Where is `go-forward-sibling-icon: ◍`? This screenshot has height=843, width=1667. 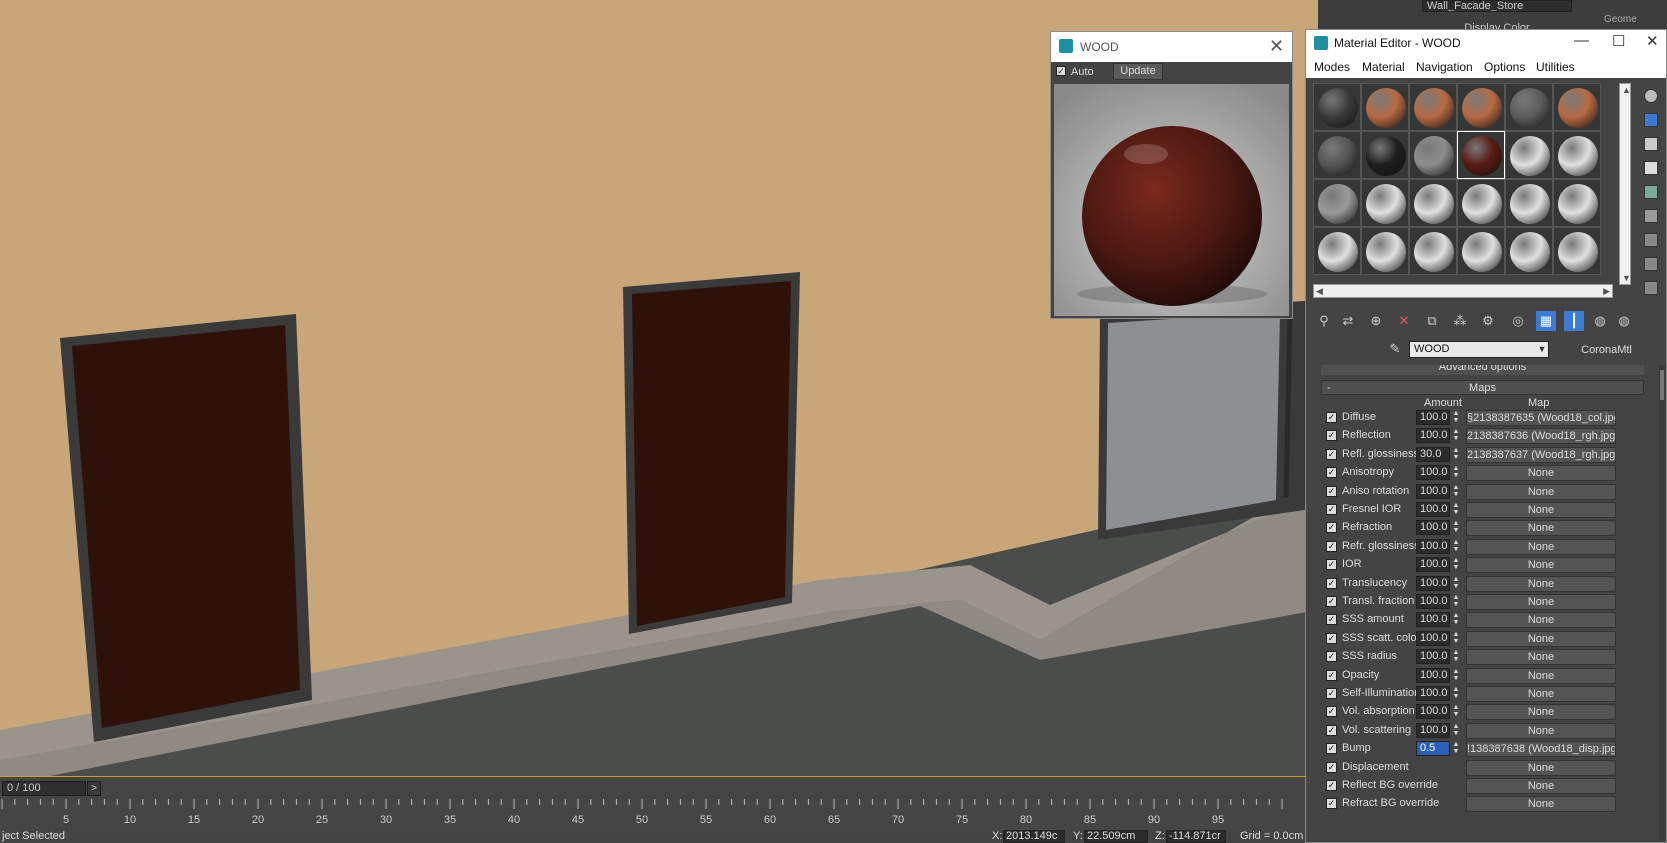
go-forward-sibling-icon: ◍ is located at coordinates (1624, 321).